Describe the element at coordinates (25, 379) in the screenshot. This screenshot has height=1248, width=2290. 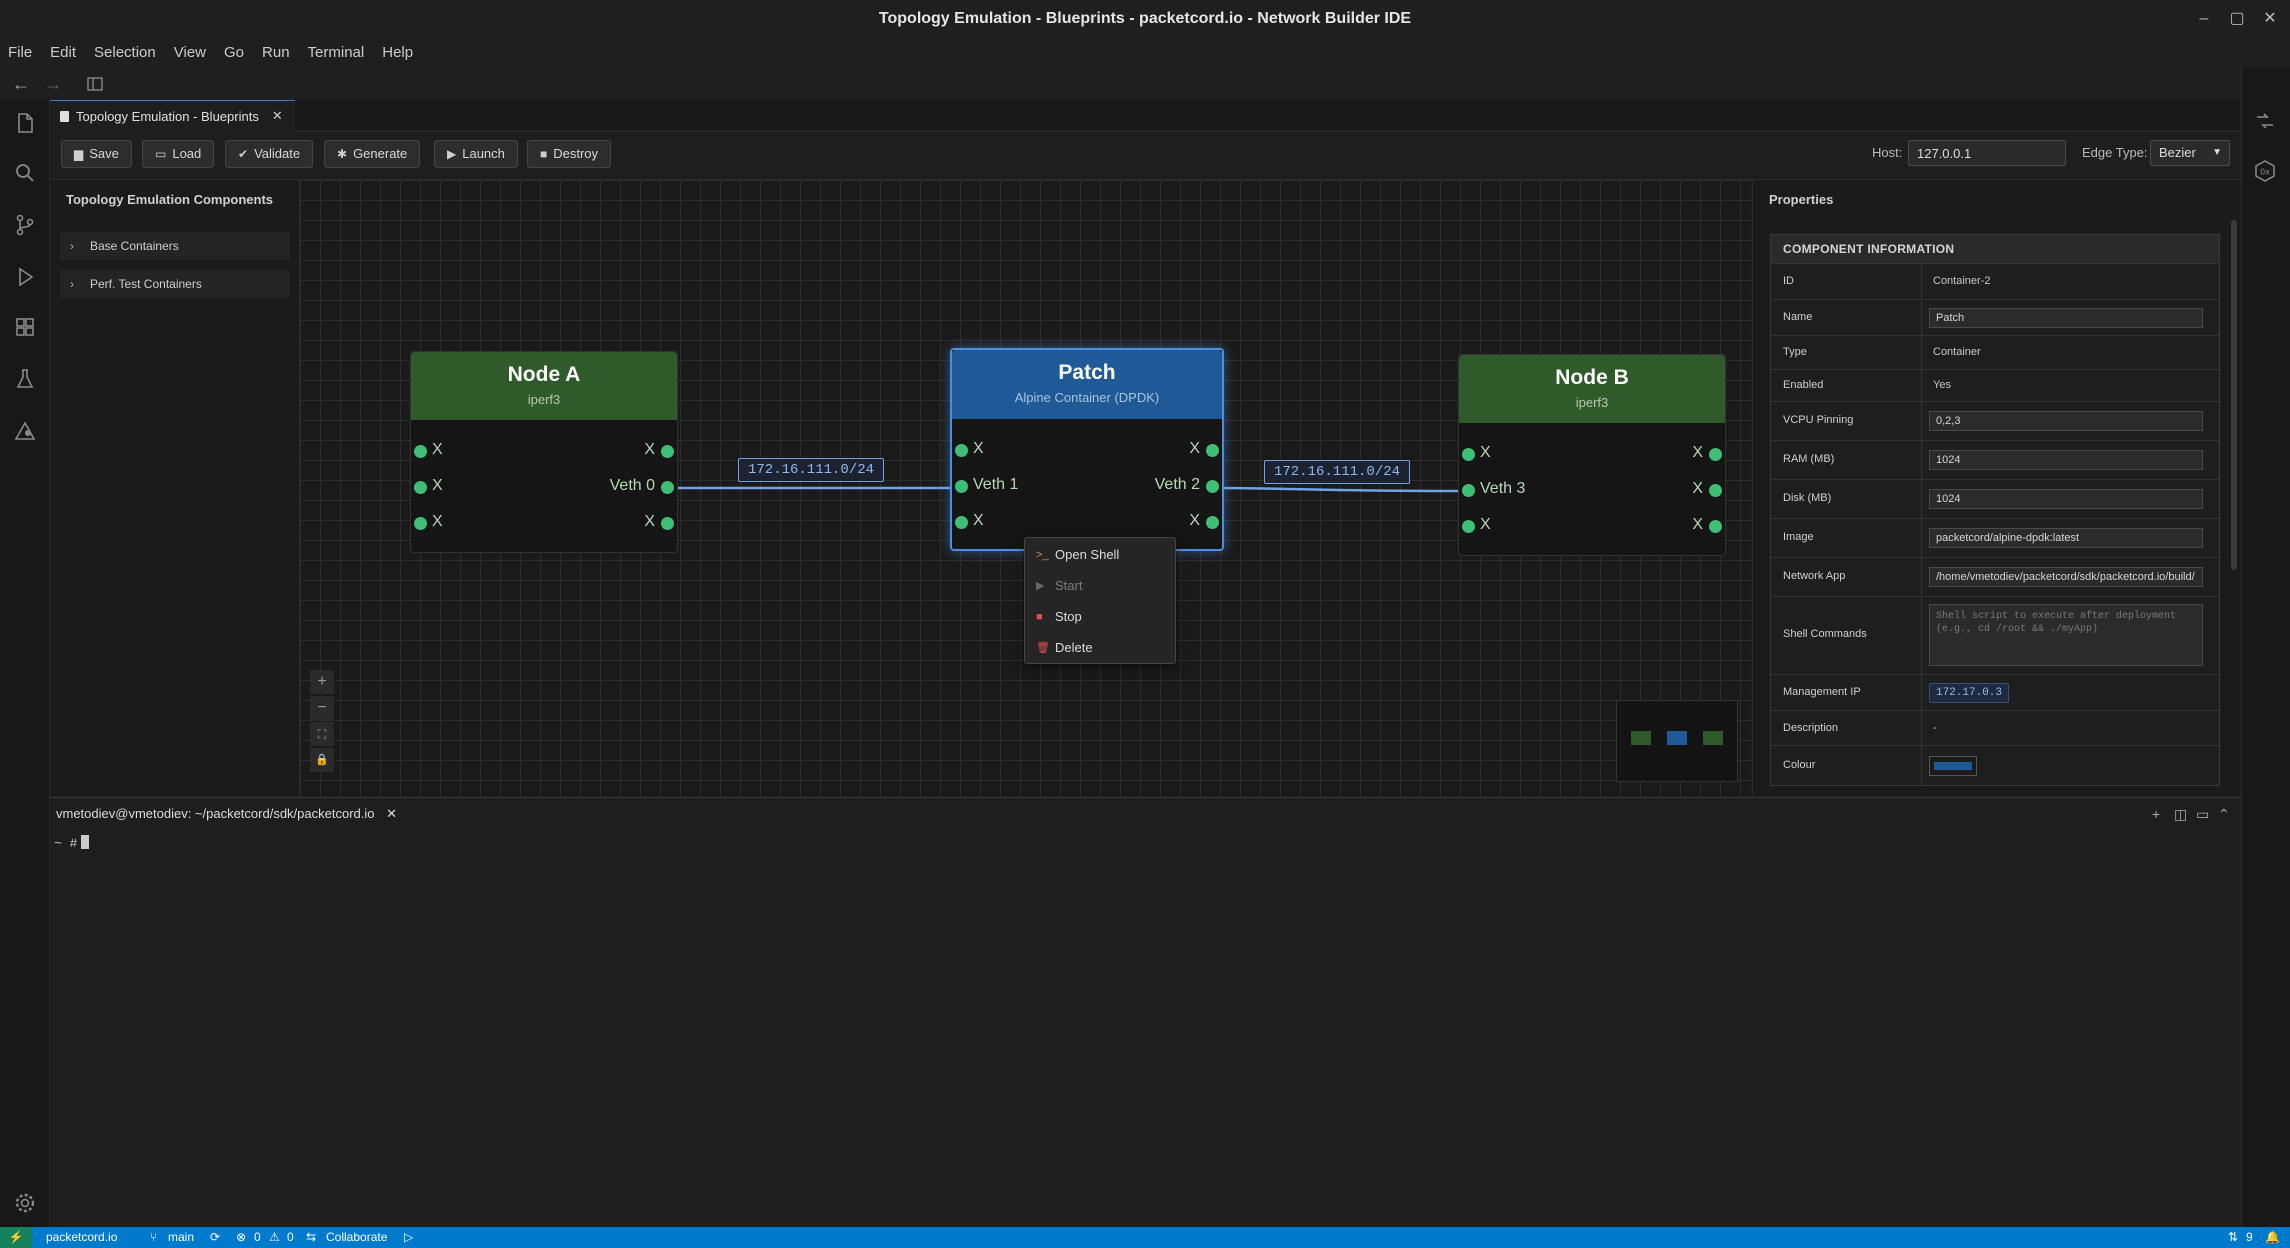
I see `testing-flask-icon` at that location.